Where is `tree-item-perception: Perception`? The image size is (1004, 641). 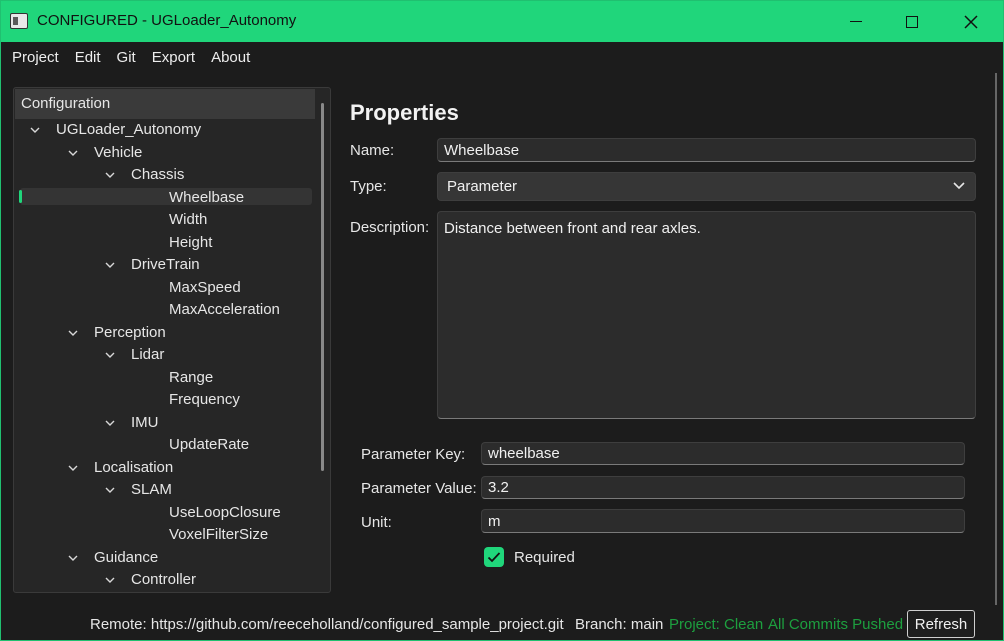 tree-item-perception: Perception is located at coordinates (130, 332).